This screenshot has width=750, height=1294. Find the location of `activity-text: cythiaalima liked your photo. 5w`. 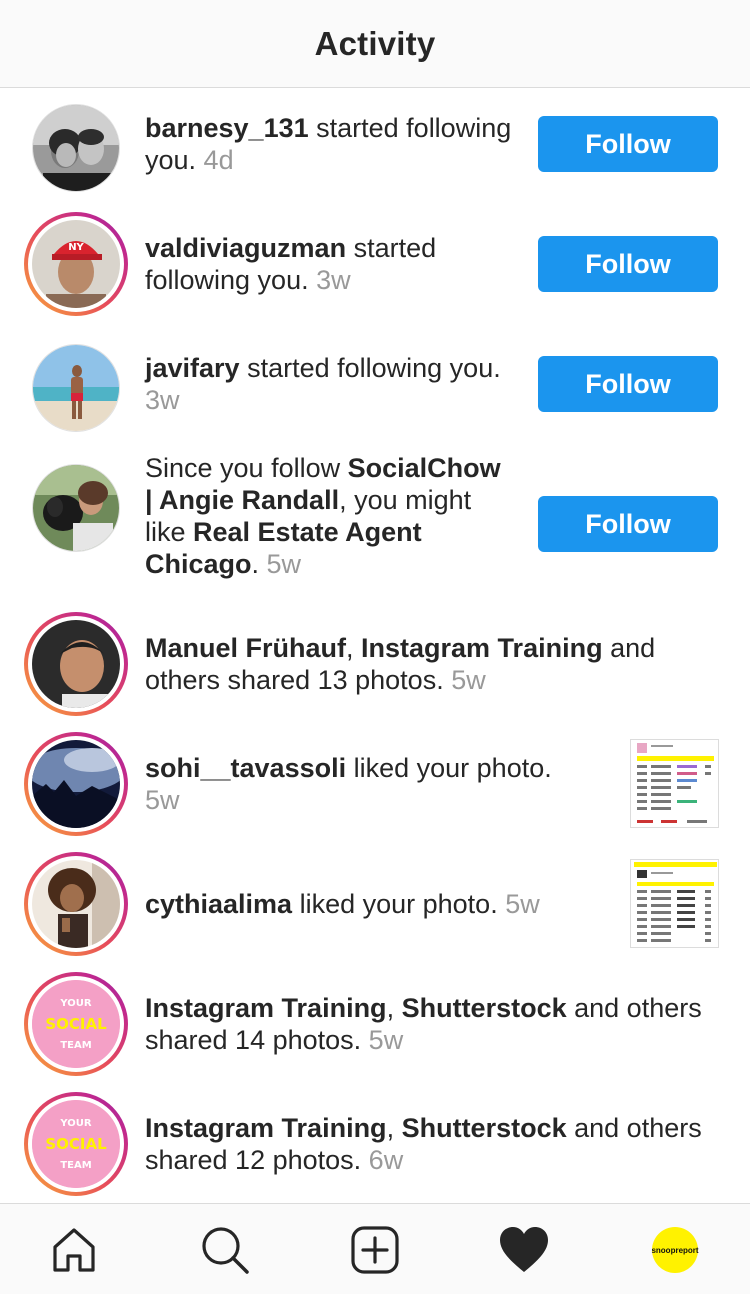

activity-text: cythiaalima liked your photo. 5w is located at coordinates (375, 904).